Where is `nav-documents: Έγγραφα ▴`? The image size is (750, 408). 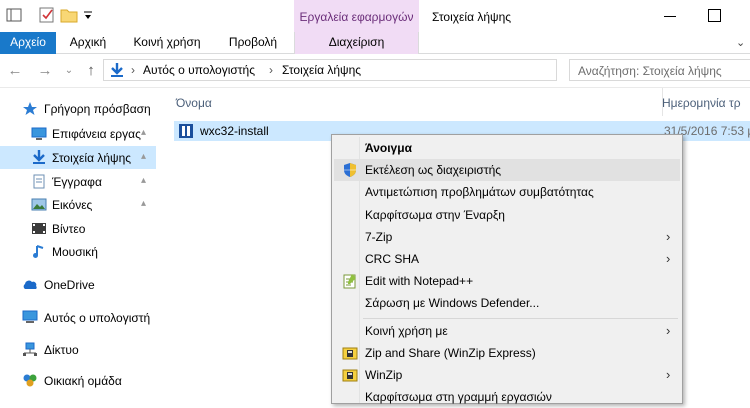
nav-documents: Έγγραφα ▴ is located at coordinates (78, 181).